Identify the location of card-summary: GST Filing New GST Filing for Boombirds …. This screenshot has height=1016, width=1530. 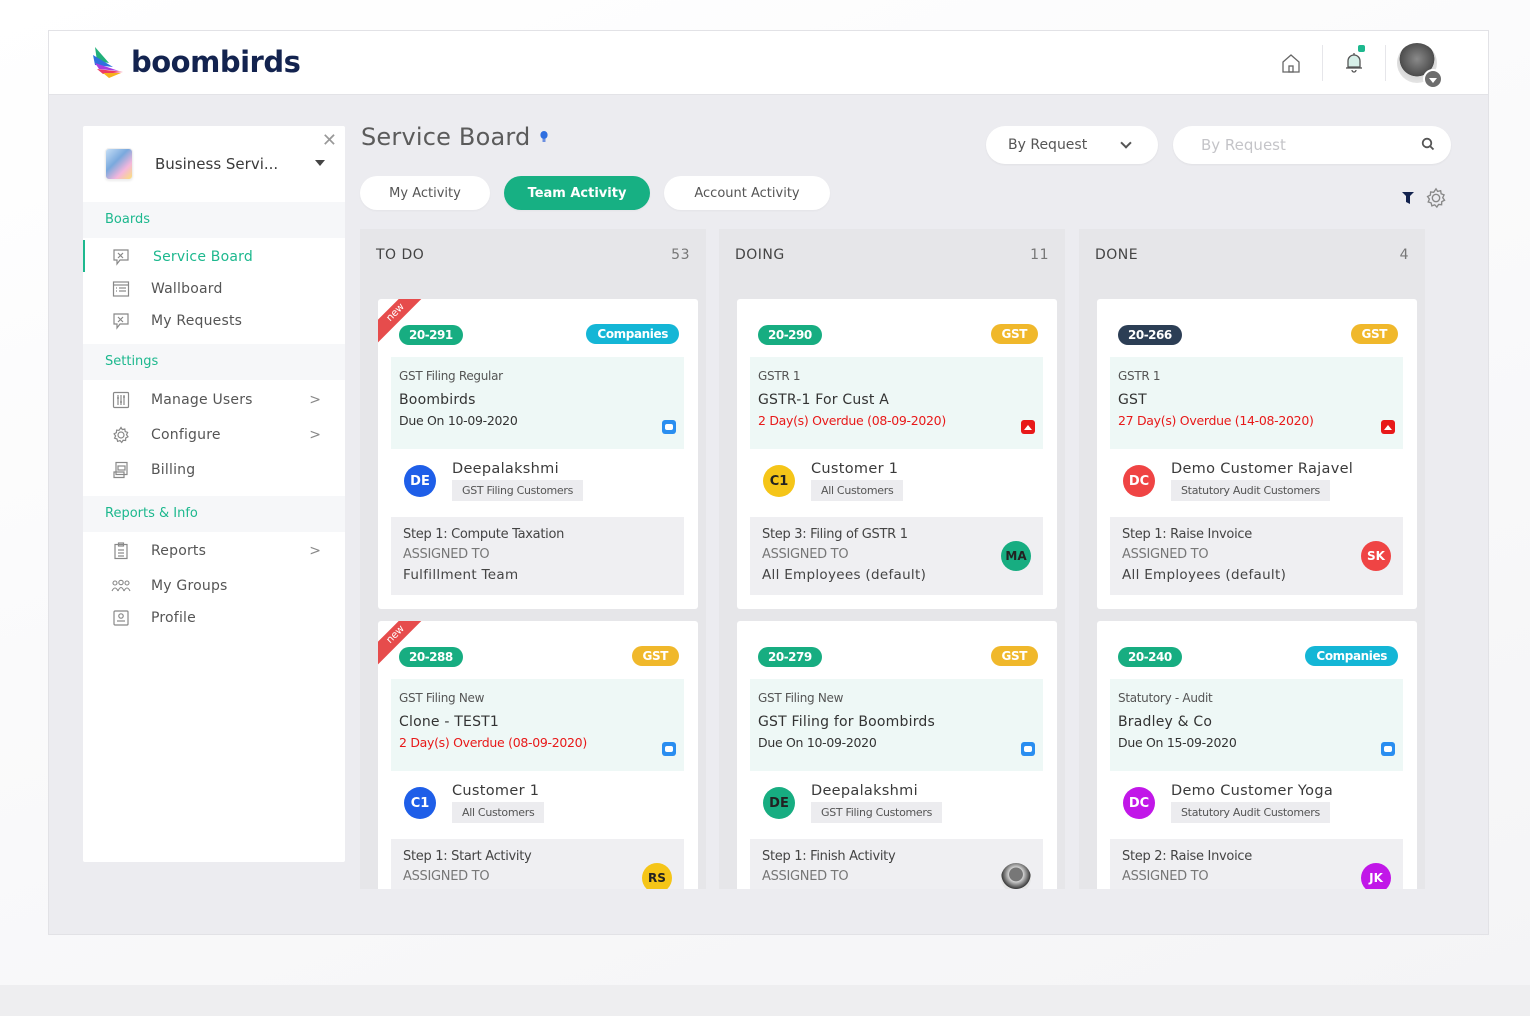
(896, 725).